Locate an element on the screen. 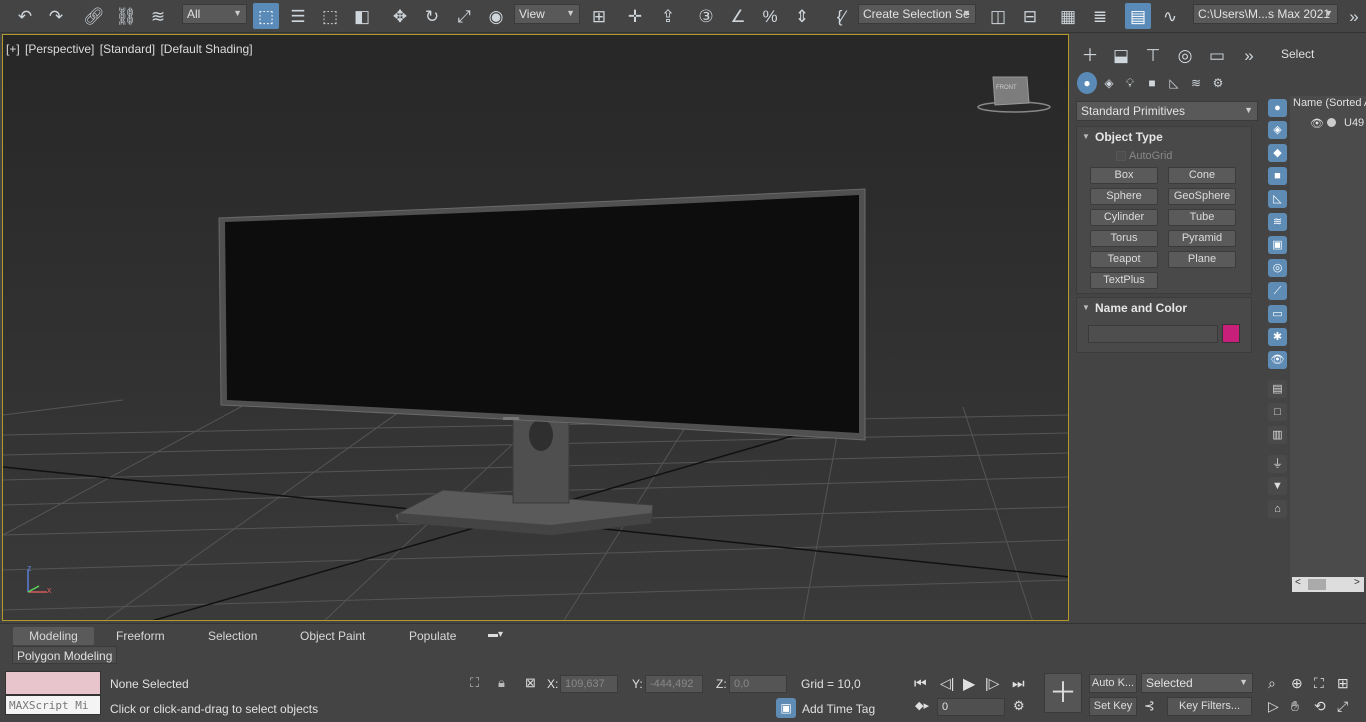  primitive-category-dropdown: Standard Primitives ▼ is located at coordinates (1167, 111).